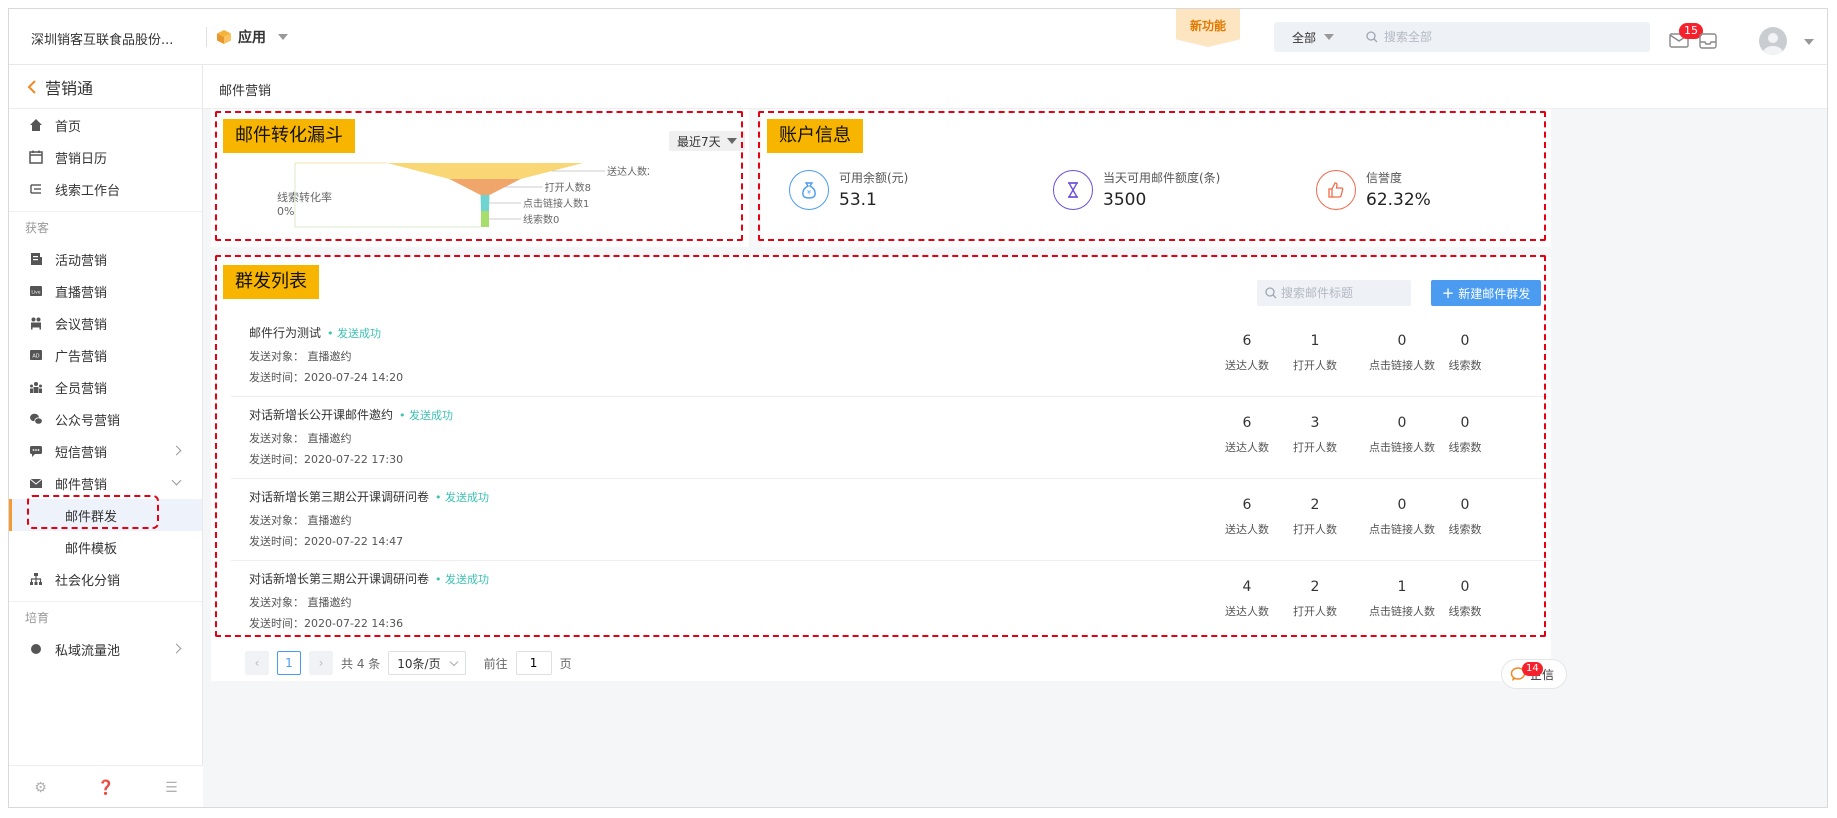 Image resolution: width=1837 pixels, height=818 pixels. Describe the element at coordinates (105, 355) in the screenshot. I see `sidebar-item-ad: AD 广告营销` at that location.